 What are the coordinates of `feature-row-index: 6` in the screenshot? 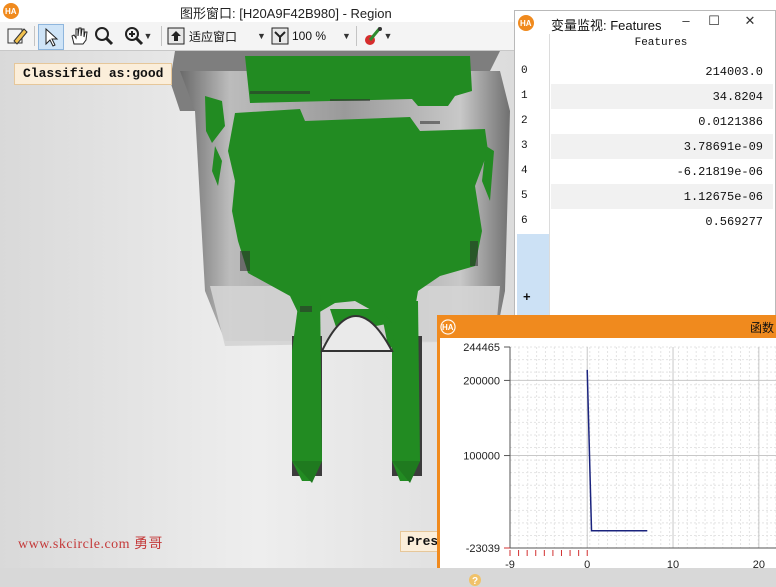 It's located at (524, 221).